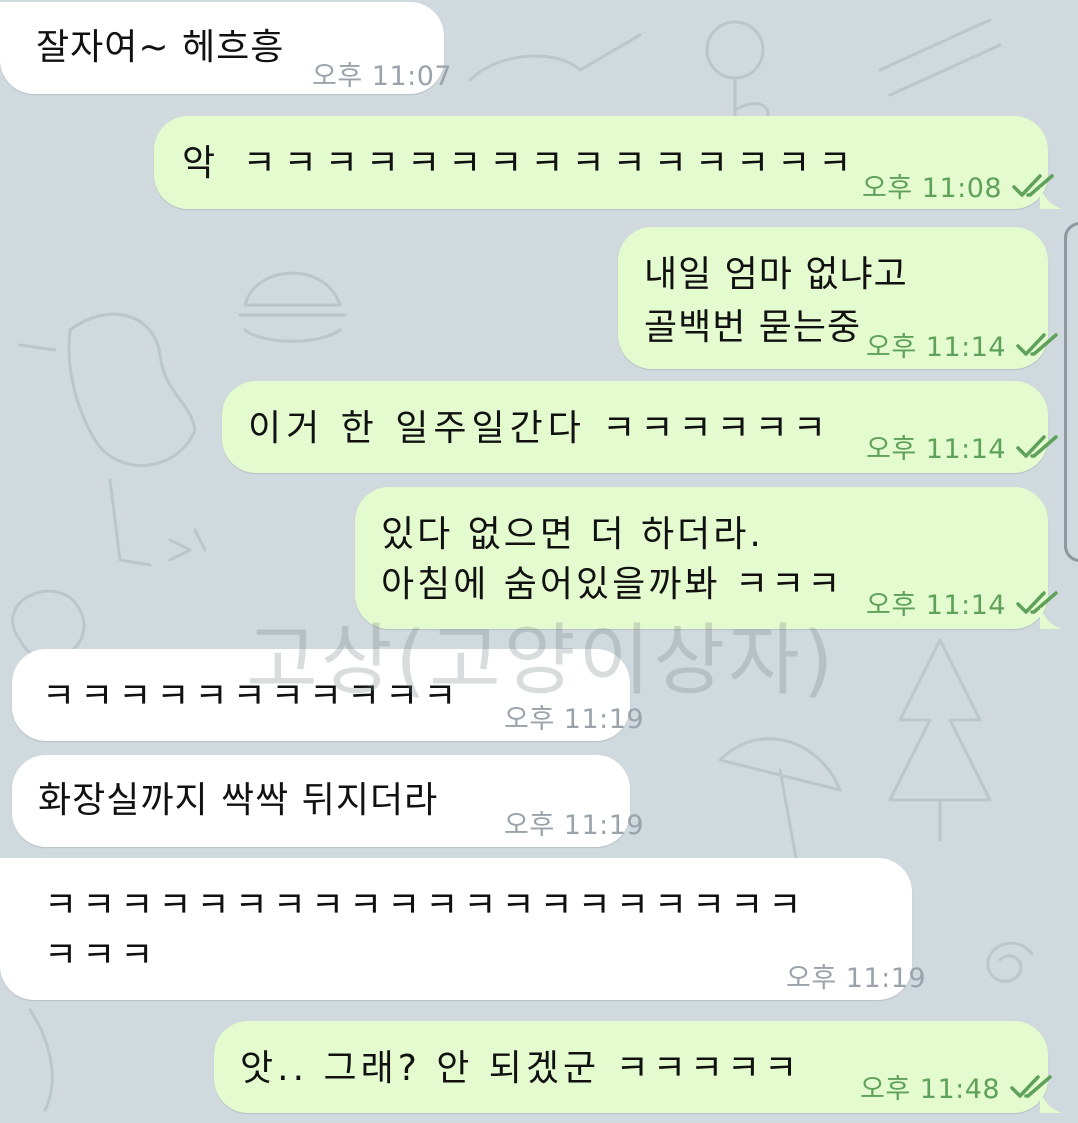  I want to click on scroll-edge-indicator, so click(1071, 392).